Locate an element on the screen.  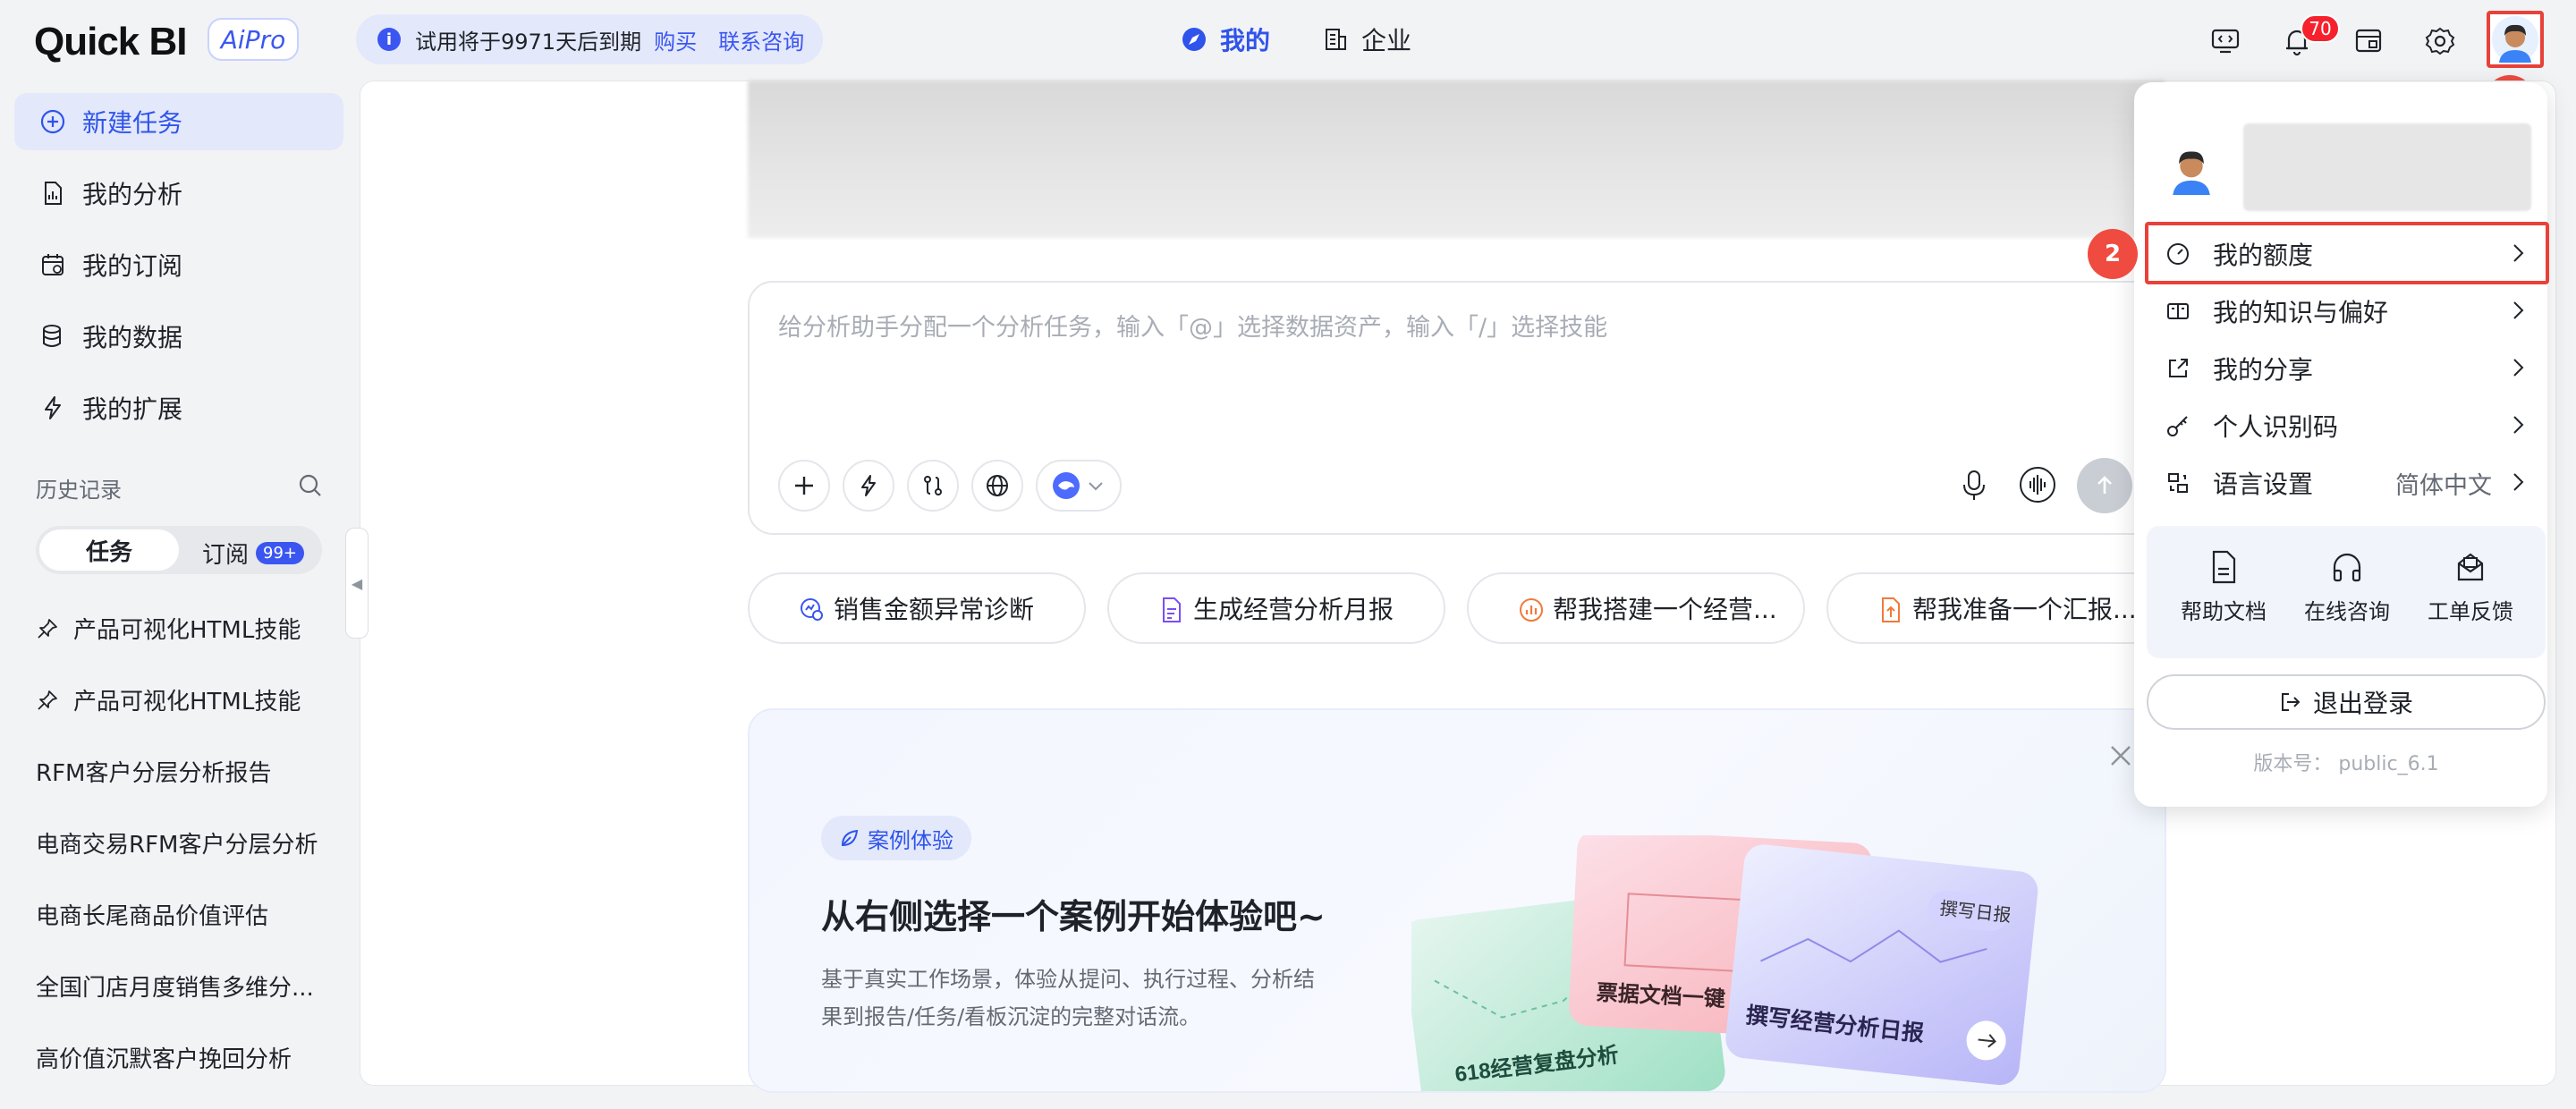
case-tag: 案例体验 is located at coordinates (896, 838).